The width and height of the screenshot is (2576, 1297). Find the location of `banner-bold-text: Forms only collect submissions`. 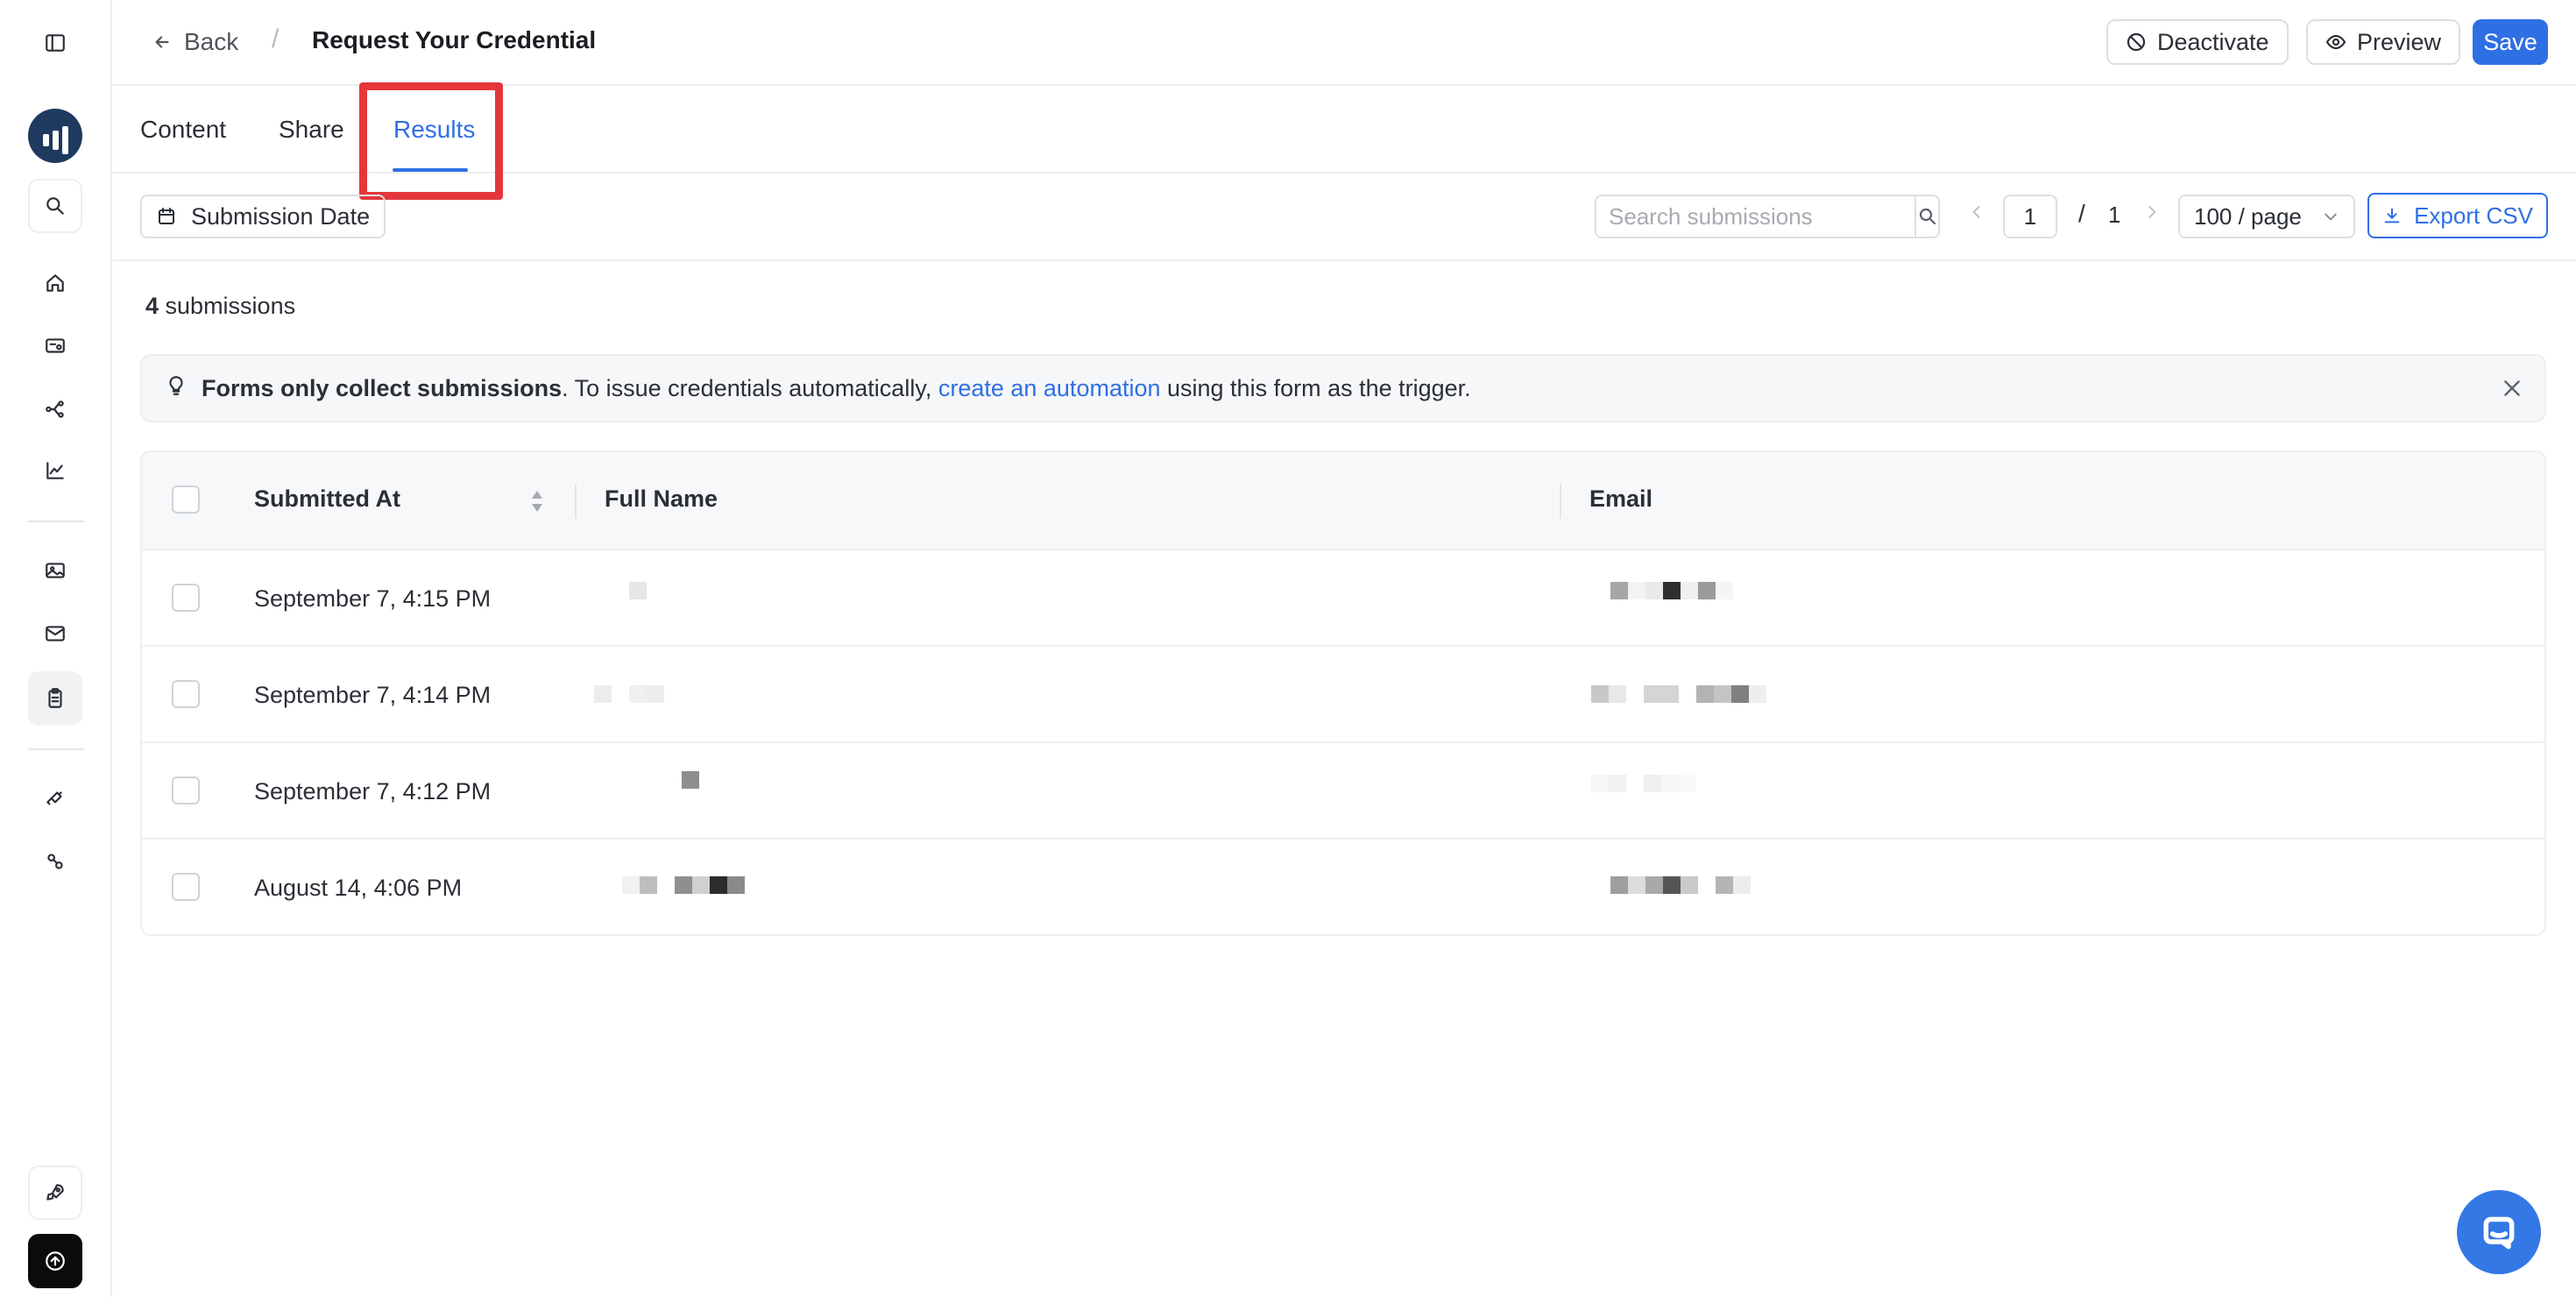

banner-bold-text: Forms only collect submissions is located at coordinates (382, 387).